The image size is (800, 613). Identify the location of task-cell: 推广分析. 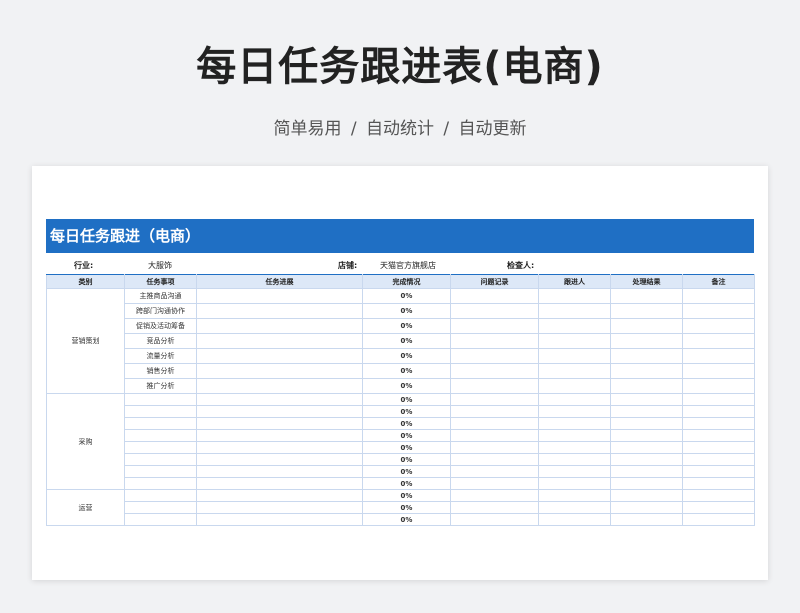
(160, 386).